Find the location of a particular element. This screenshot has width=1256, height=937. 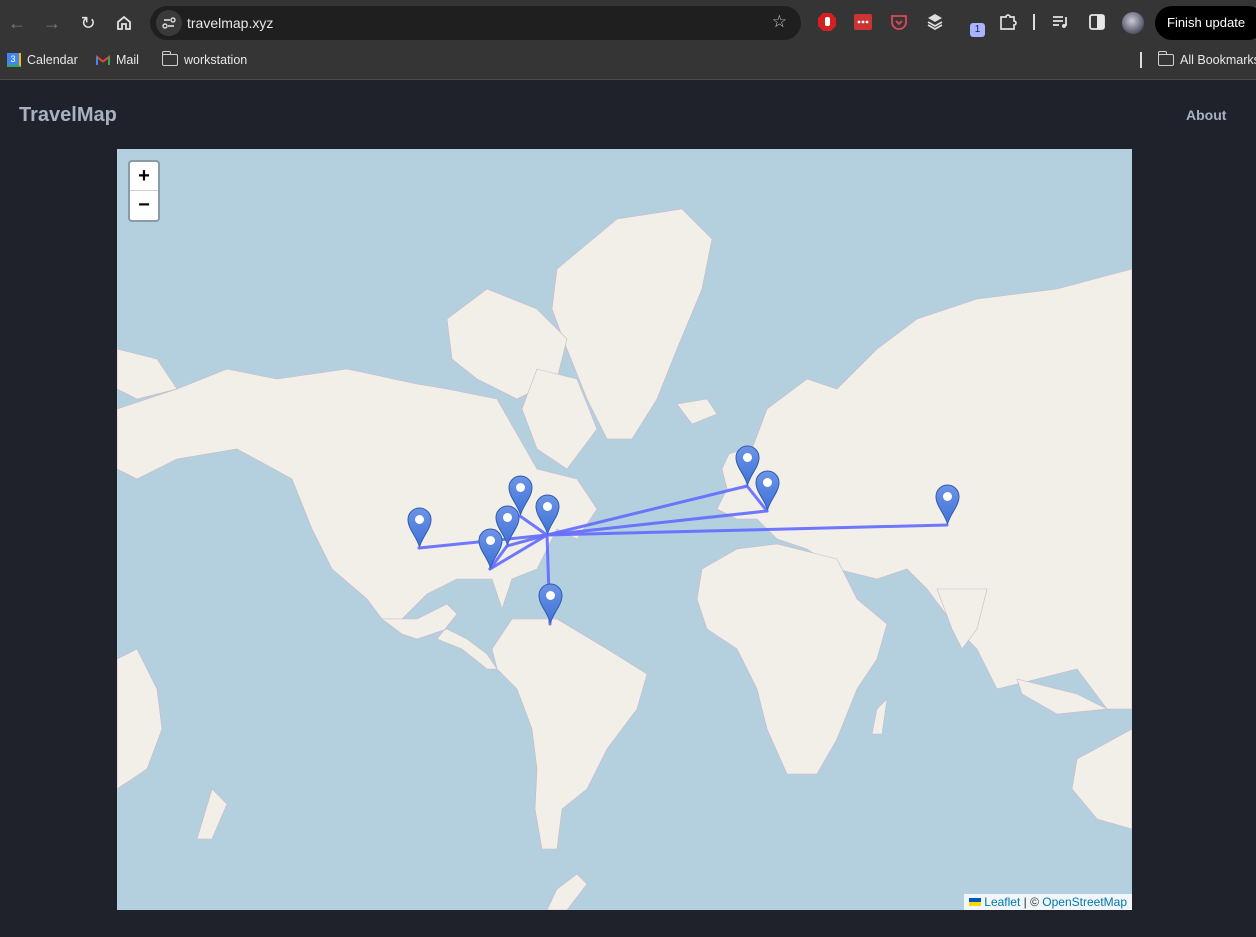

map-attribution: Leaflet | © OpenStreetMap is located at coordinates (1048, 902).